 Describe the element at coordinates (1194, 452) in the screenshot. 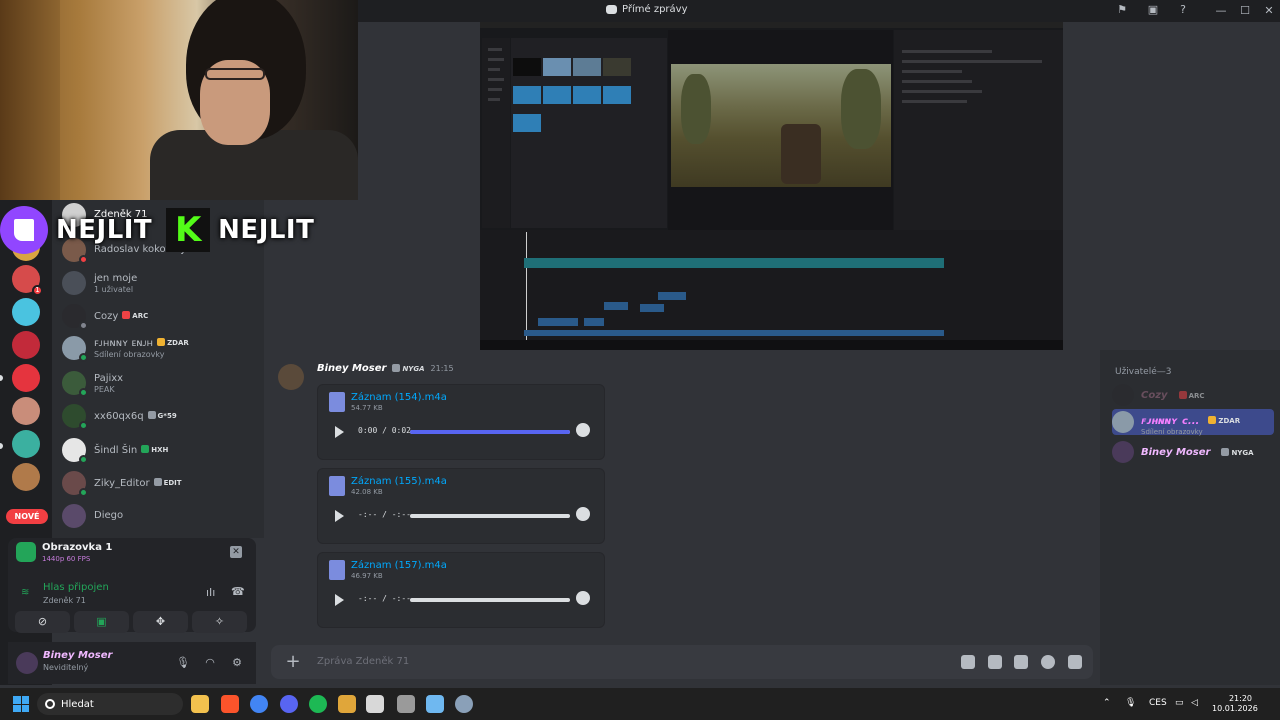

I see `member-item: Biney Moser NYGA` at that location.